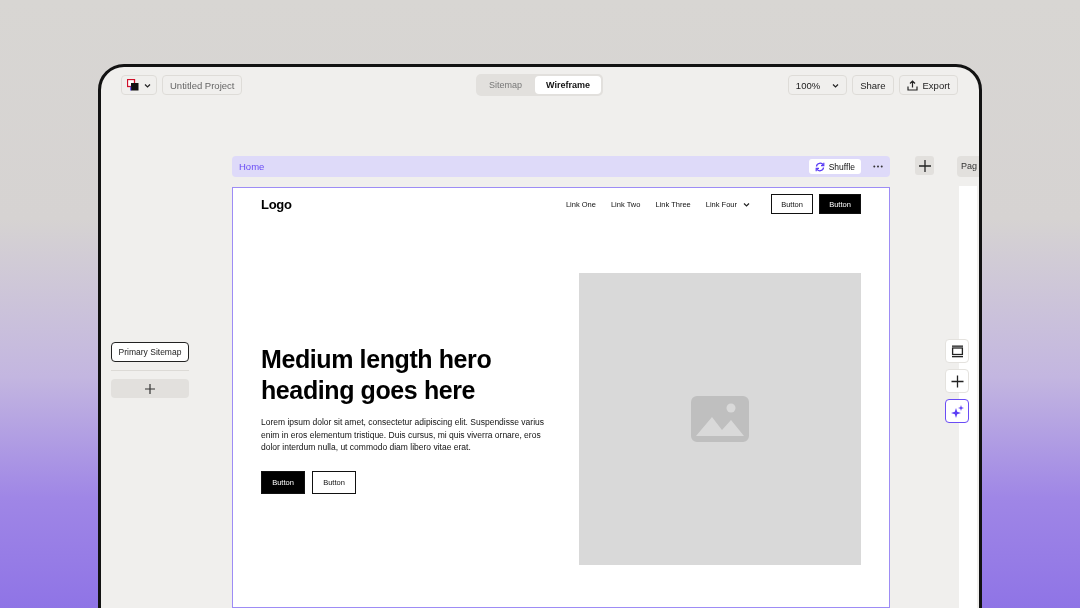 This screenshot has height=608, width=1080. Describe the element at coordinates (377, 375) in the screenshot. I see `hero-heading: Medium length hero heading goes here` at that location.